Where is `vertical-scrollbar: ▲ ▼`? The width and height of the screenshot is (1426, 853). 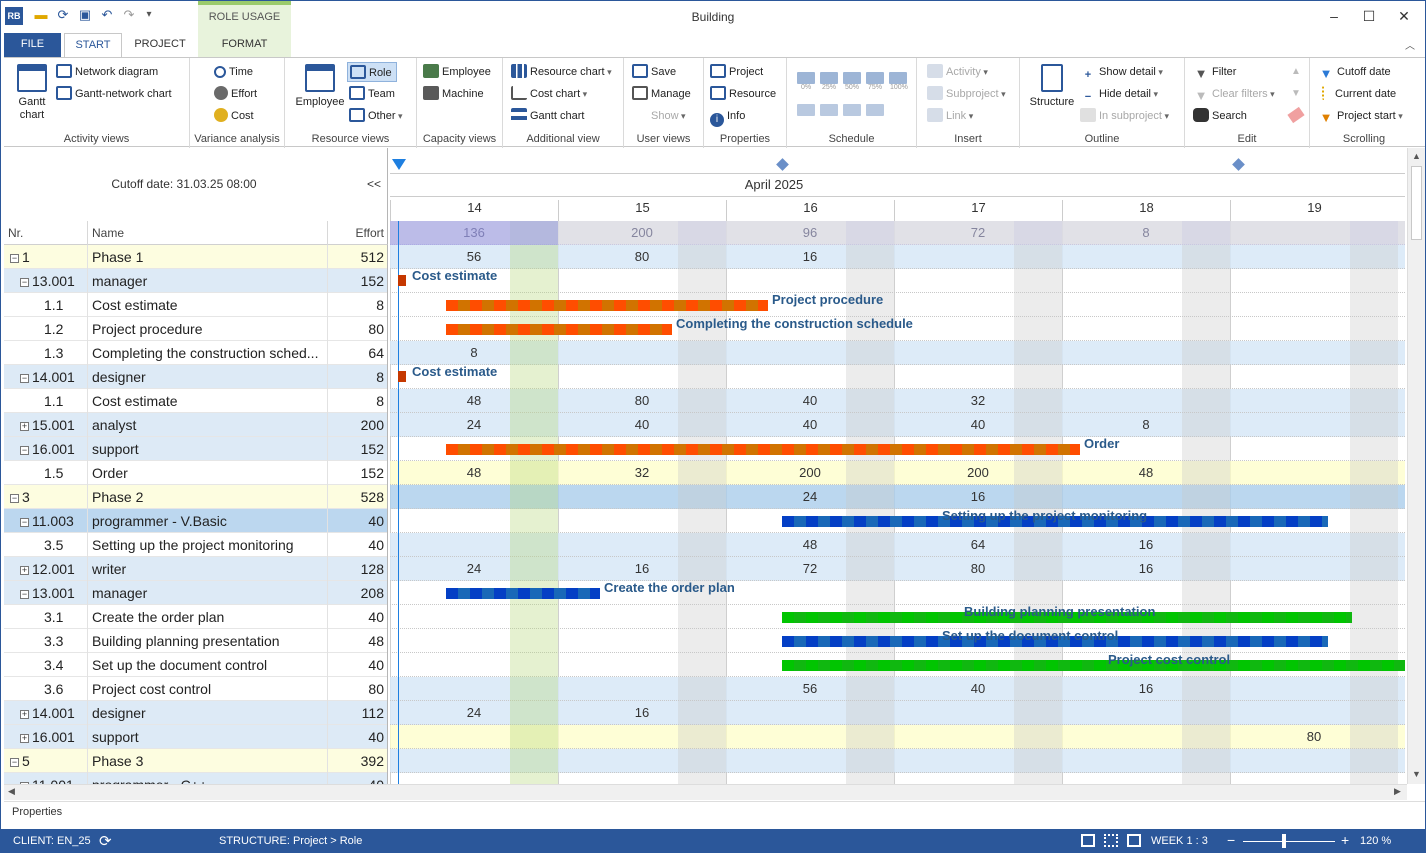
vertical-scrollbar: ▲ ▼ is located at coordinates (1416, 466).